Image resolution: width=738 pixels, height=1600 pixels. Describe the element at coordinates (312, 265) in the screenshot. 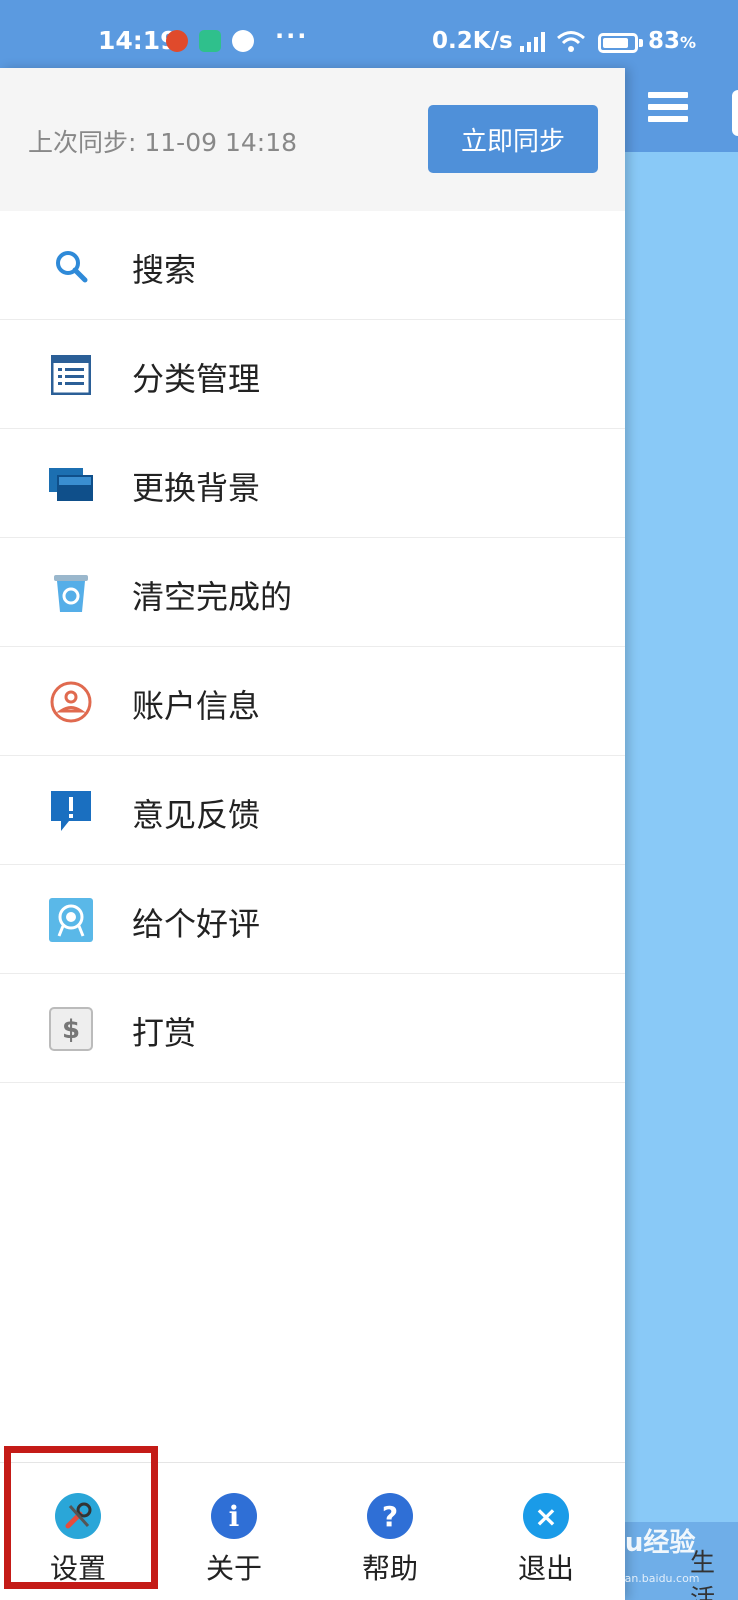

I see `menu-item-search: 搜索` at that location.